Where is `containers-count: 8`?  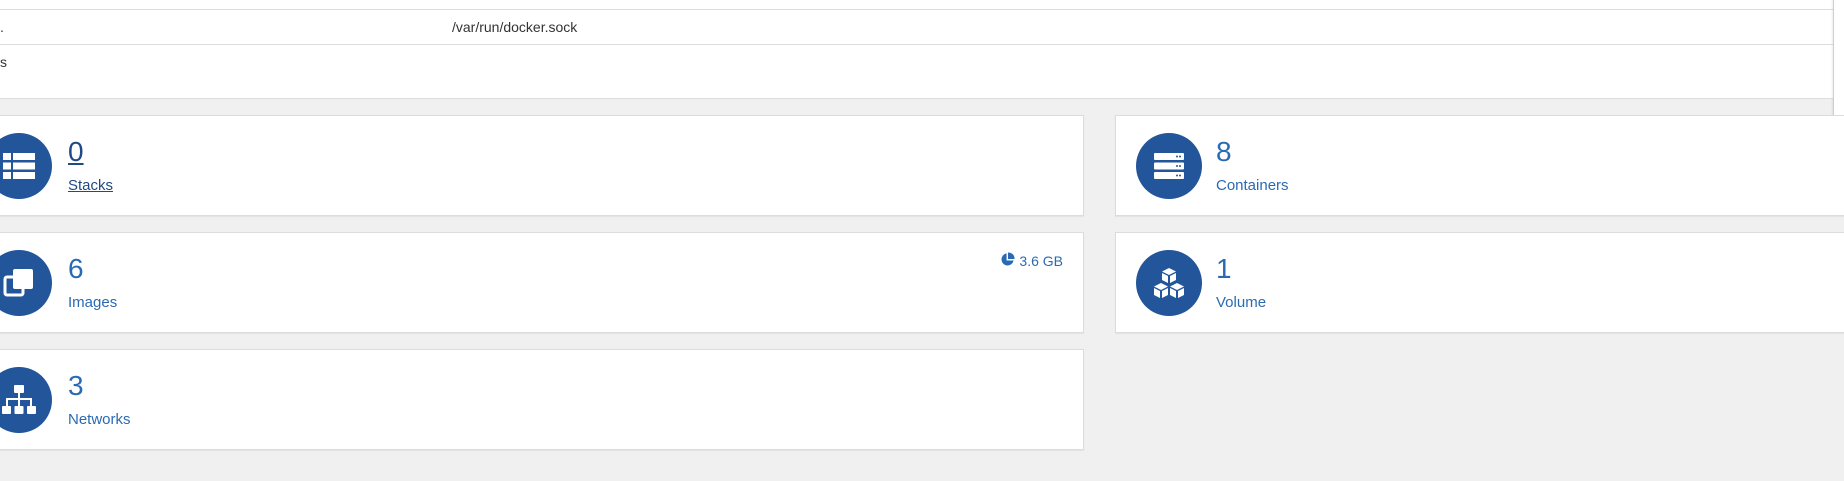 containers-count: 8 is located at coordinates (1224, 151).